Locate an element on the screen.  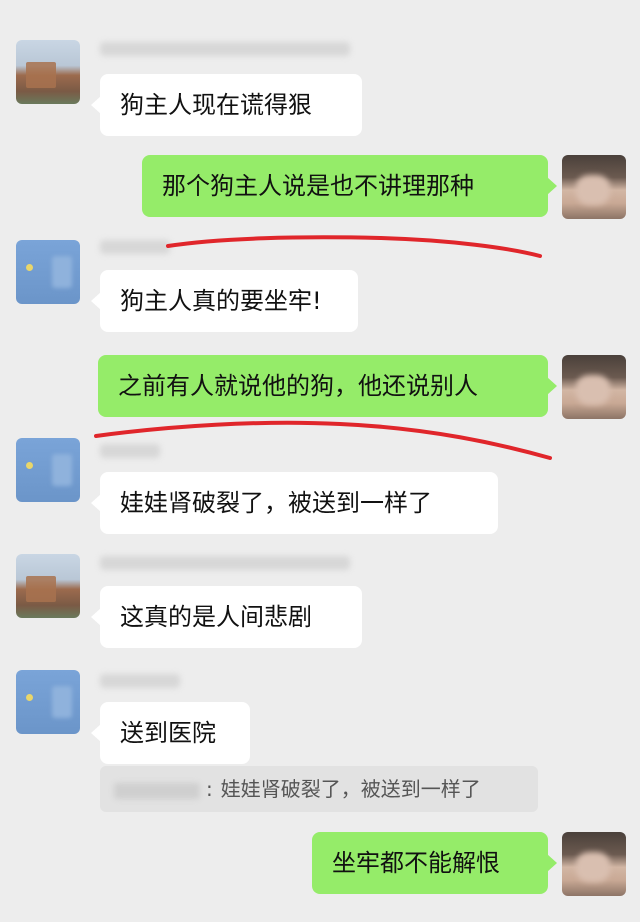
quoted-message: : 娃娃肾破裂了，被送到一样了 is located at coordinates (319, 789).